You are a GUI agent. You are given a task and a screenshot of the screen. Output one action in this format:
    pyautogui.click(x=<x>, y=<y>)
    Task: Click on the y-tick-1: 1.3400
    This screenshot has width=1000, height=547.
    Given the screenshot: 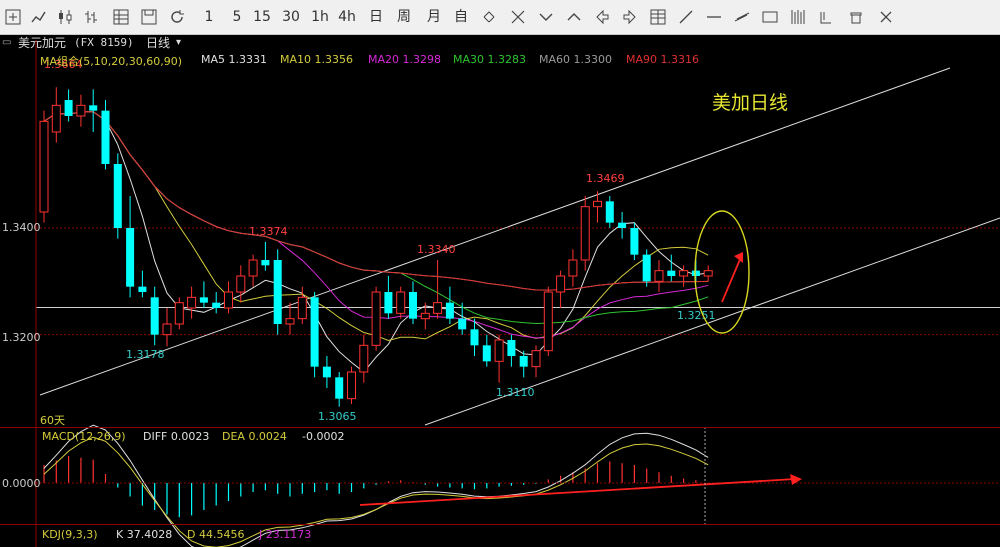 What is the action you would take?
    pyautogui.click(x=21, y=227)
    